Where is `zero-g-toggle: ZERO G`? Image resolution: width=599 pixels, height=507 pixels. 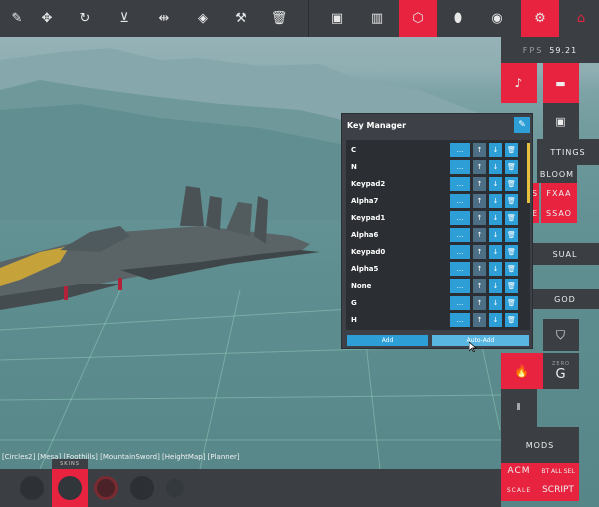
zero-g-toggle: ZERO G is located at coordinates (561, 371).